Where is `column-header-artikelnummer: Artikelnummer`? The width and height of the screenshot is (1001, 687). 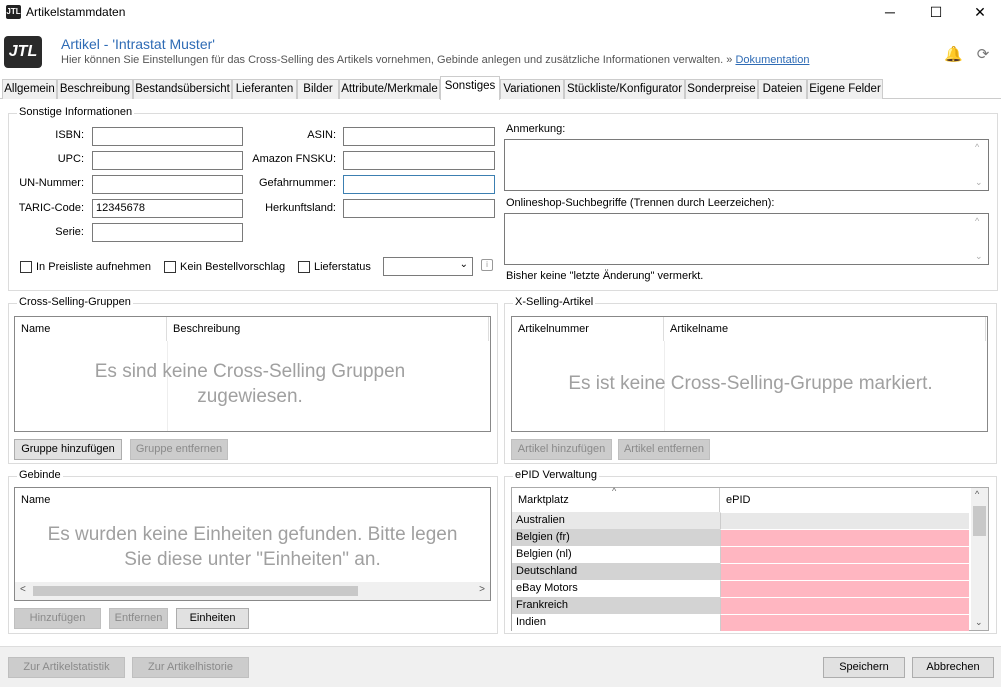
column-header-artikelnummer: Artikelnummer is located at coordinates (588, 329).